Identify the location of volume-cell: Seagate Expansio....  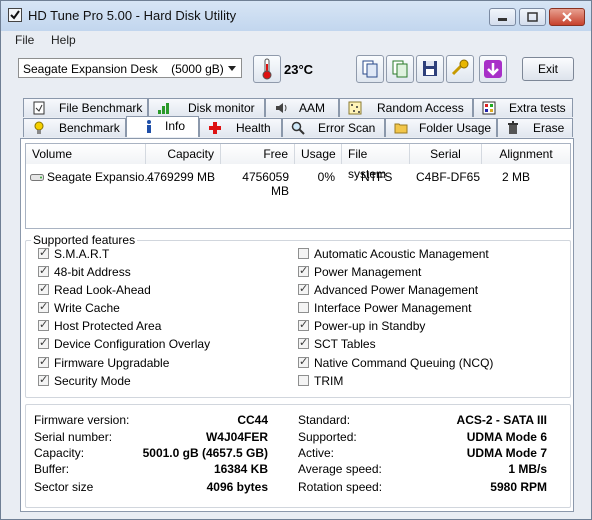
(101, 177).